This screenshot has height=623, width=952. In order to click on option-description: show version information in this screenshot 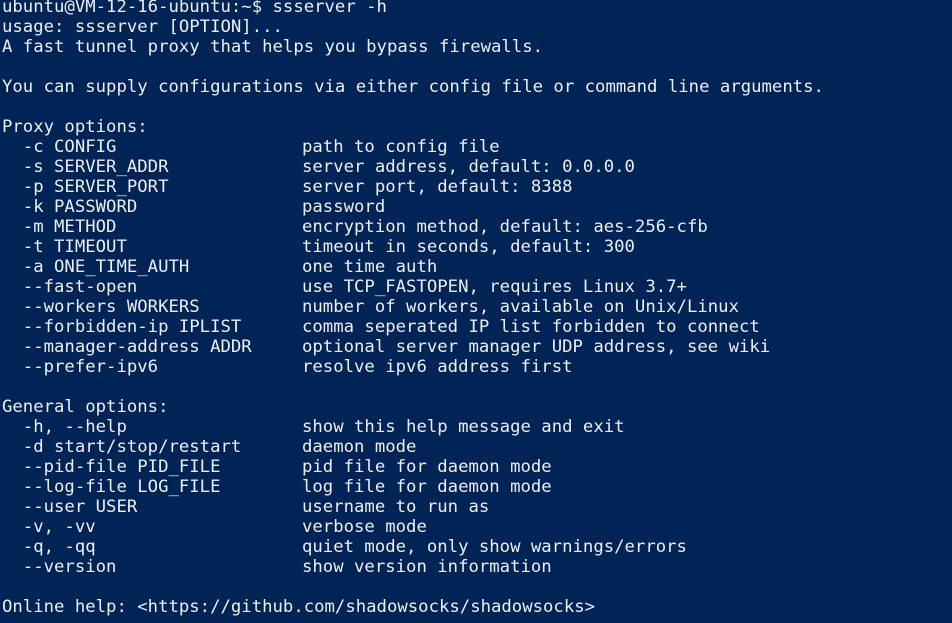, I will do `click(427, 567)`.